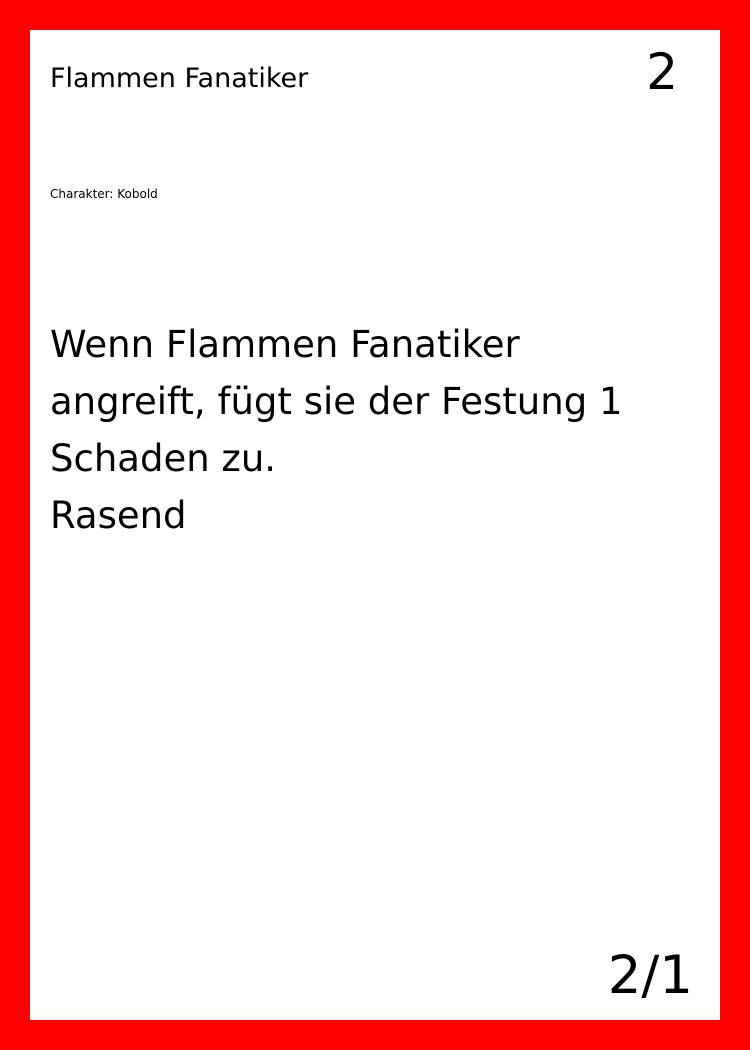 This screenshot has width=750, height=1050. Describe the element at coordinates (104, 194) in the screenshot. I see `card-type-line: Charakter: Kobold` at that location.